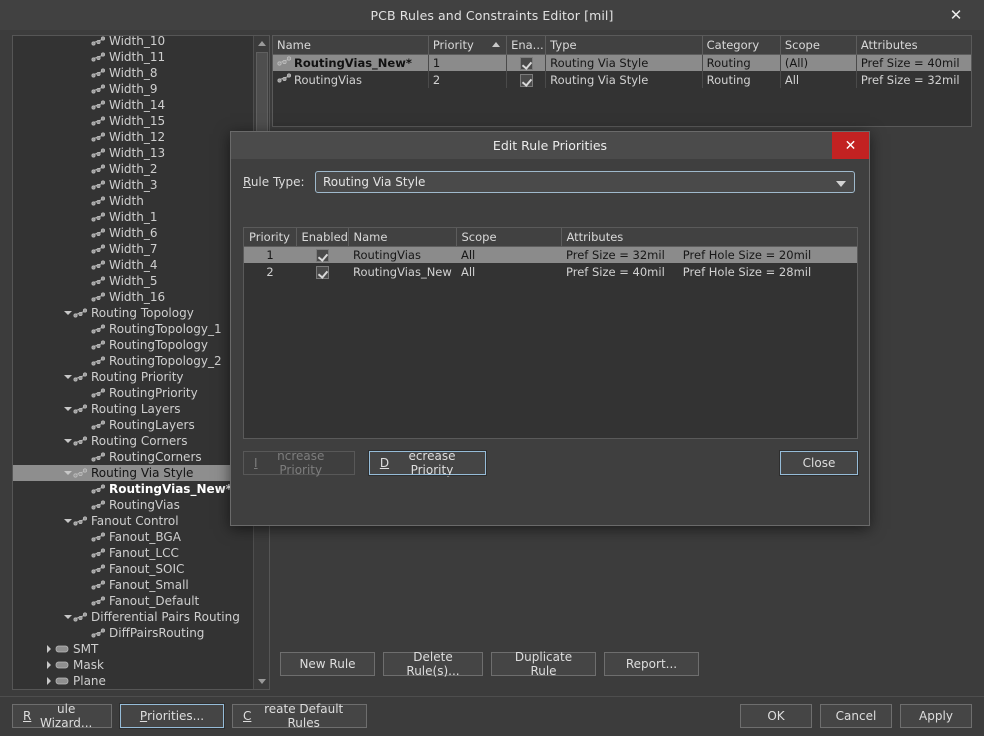 The image size is (984, 736). Describe the element at coordinates (709, 237) in the screenshot. I see `dcol-attributes: Attributes` at that location.